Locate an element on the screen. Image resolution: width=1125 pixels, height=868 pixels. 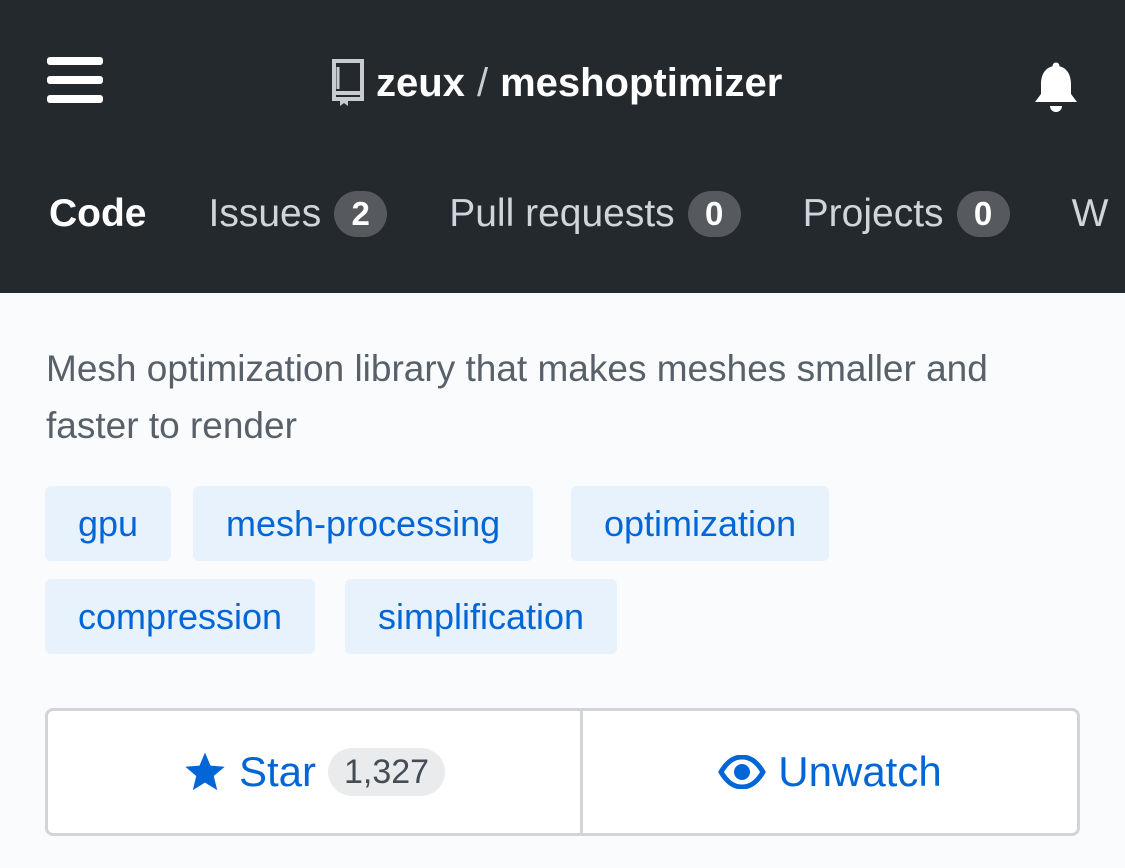
tab-label: Issues is located at coordinates (265, 213).